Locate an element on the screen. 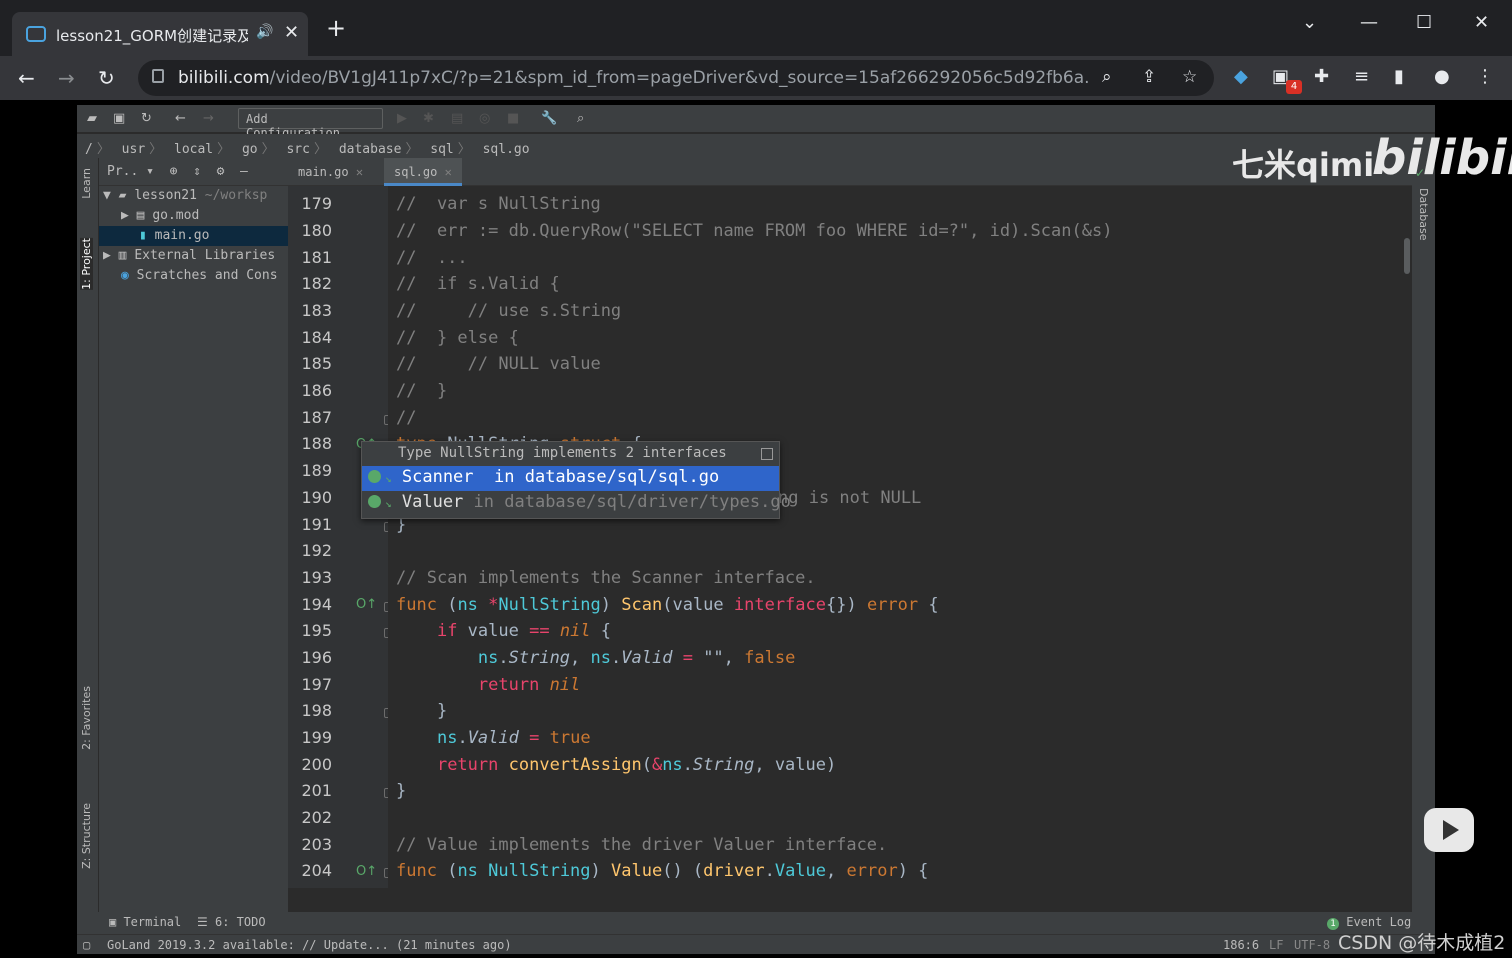 This screenshot has width=1512, height=958. todo-tab: ☰ 6: TODO is located at coordinates (231, 922).